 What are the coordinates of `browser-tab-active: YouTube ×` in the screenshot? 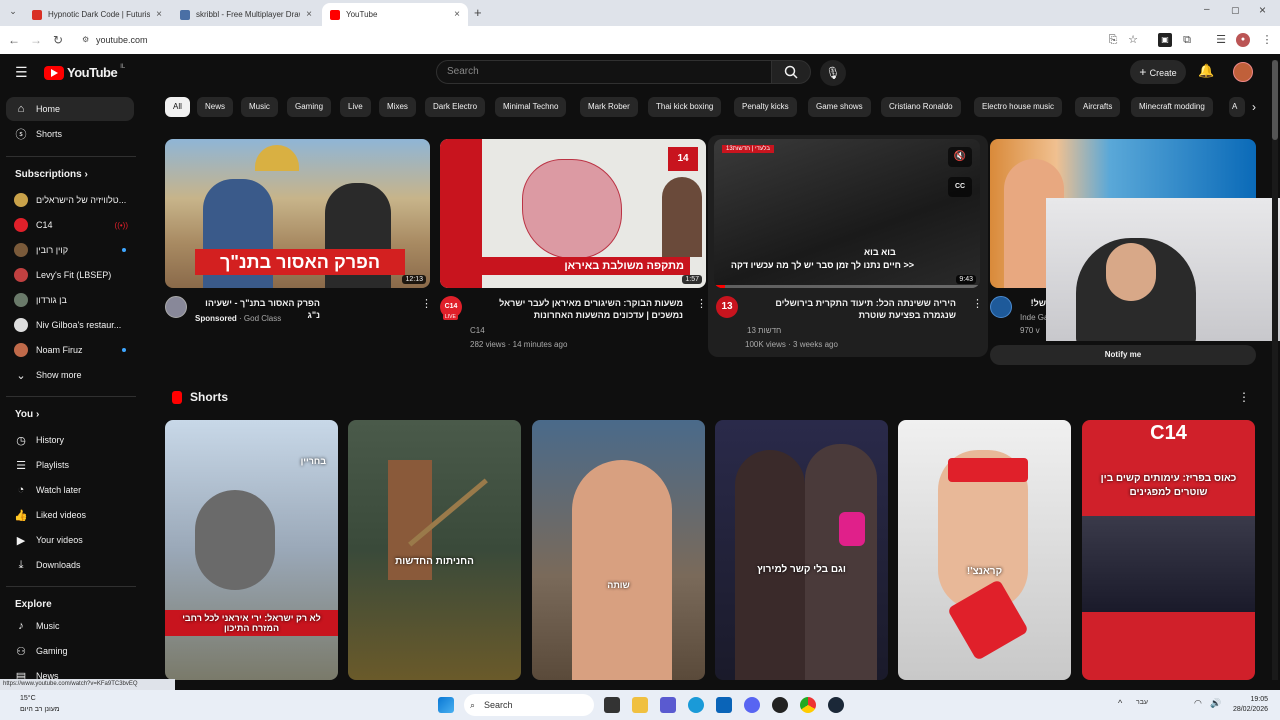 It's located at (395, 14).